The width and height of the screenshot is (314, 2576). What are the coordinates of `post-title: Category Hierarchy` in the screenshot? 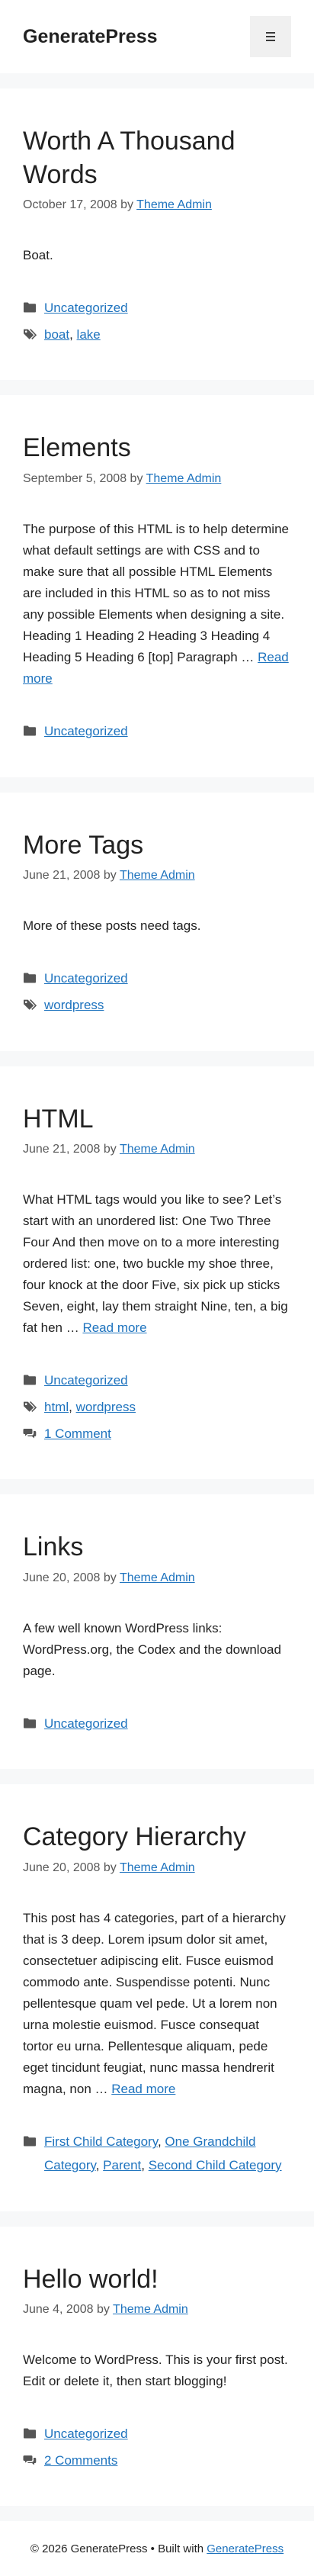 It's located at (134, 1837).